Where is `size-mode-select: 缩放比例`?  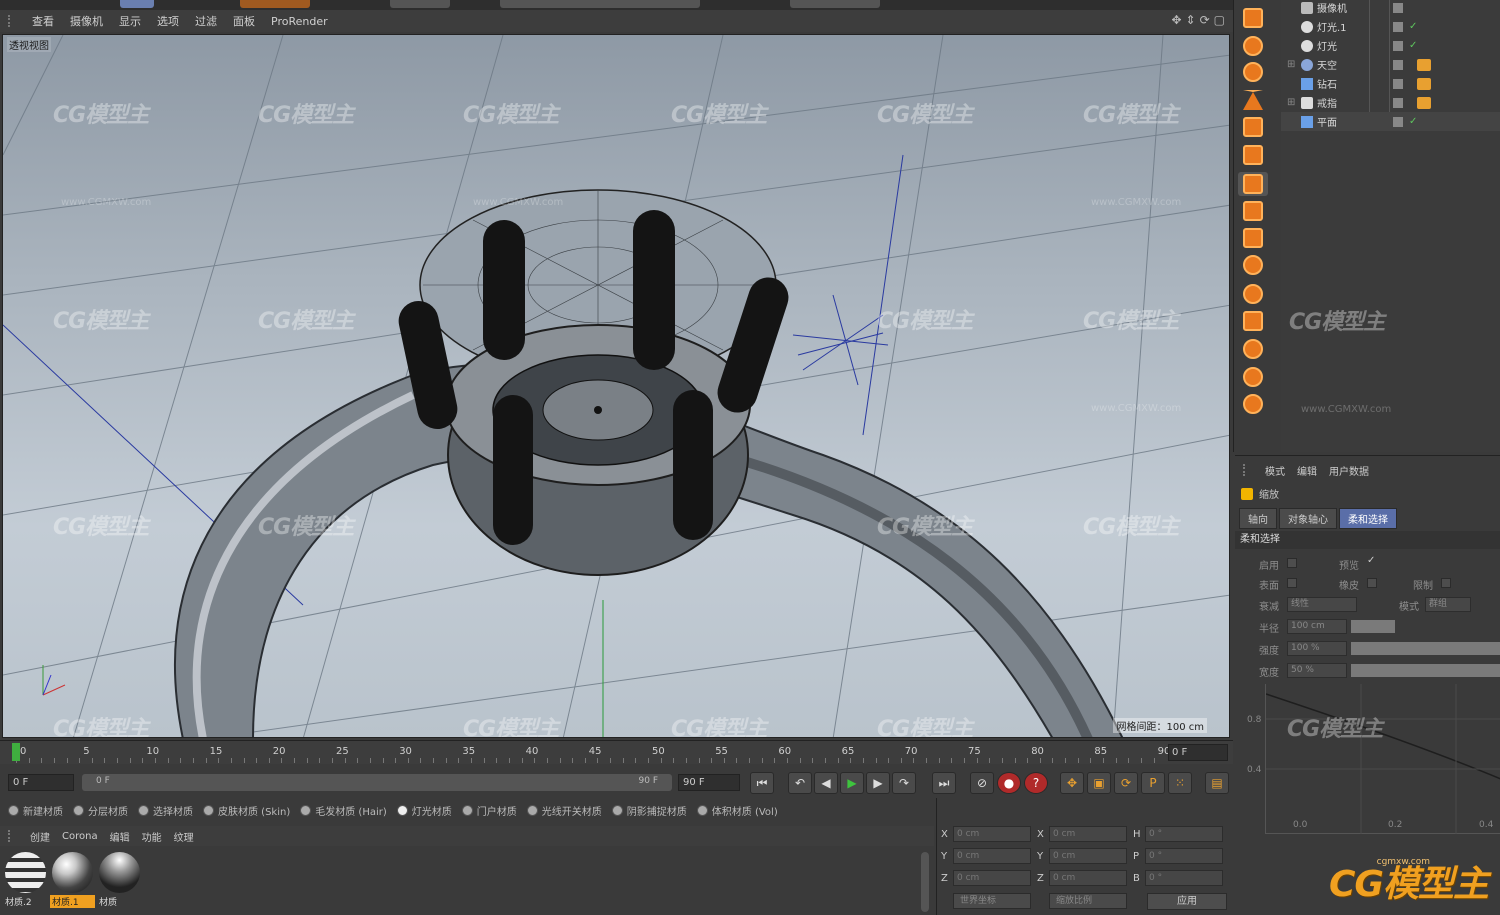 size-mode-select: 缩放比例 is located at coordinates (1088, 901).